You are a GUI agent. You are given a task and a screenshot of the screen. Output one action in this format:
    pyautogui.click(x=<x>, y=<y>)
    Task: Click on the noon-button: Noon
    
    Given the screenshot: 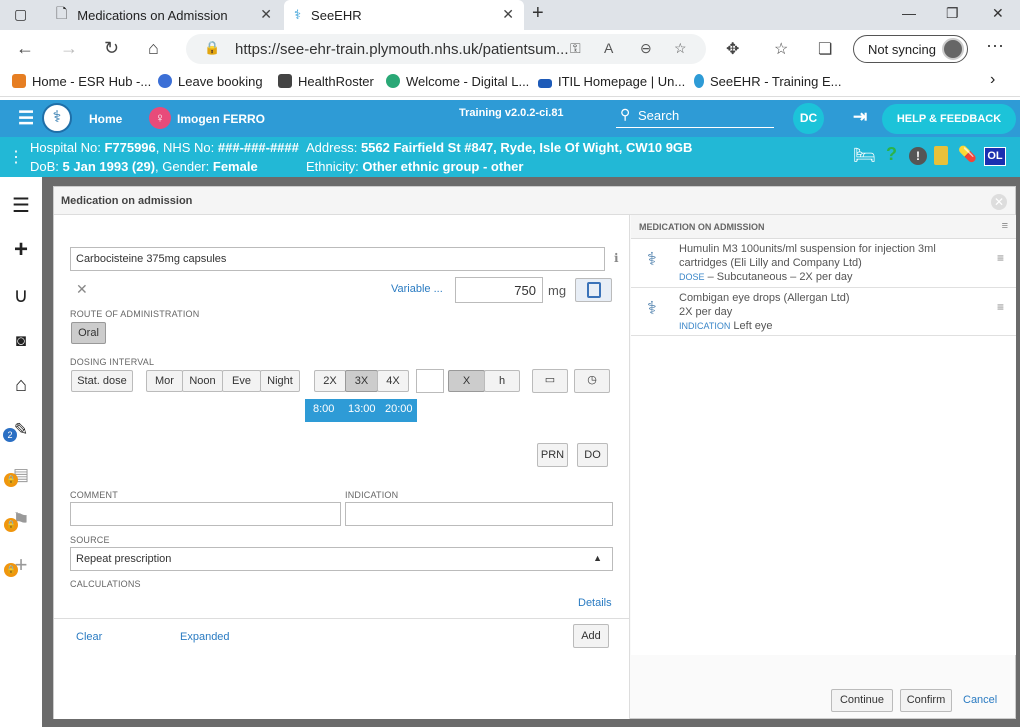 What is the action you would take?
    pyautogui.click(x=202, y=381)
    